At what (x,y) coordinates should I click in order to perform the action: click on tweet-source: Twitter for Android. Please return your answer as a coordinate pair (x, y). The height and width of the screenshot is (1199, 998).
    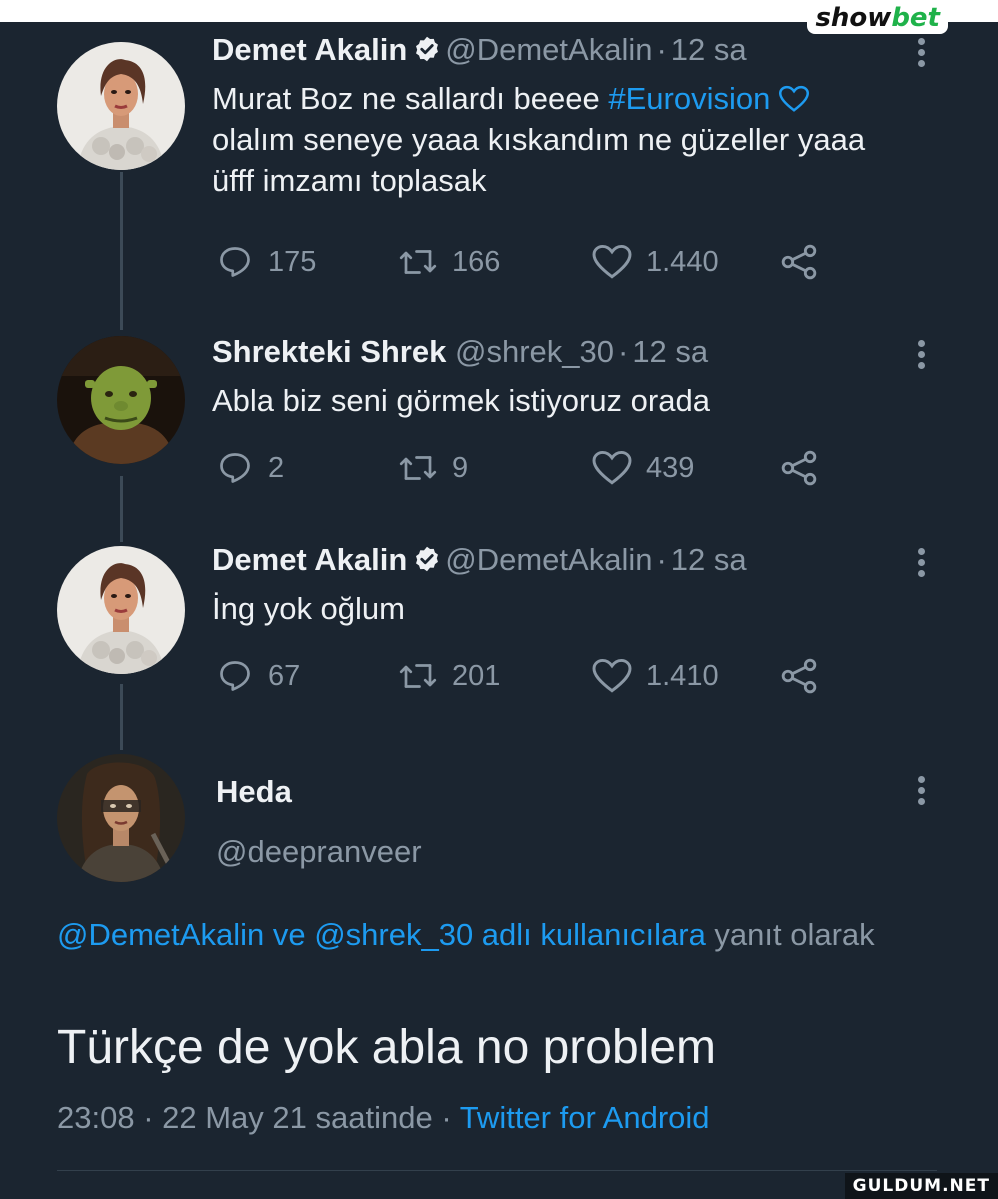
    Looking at the image, I should click on (585, 1117).